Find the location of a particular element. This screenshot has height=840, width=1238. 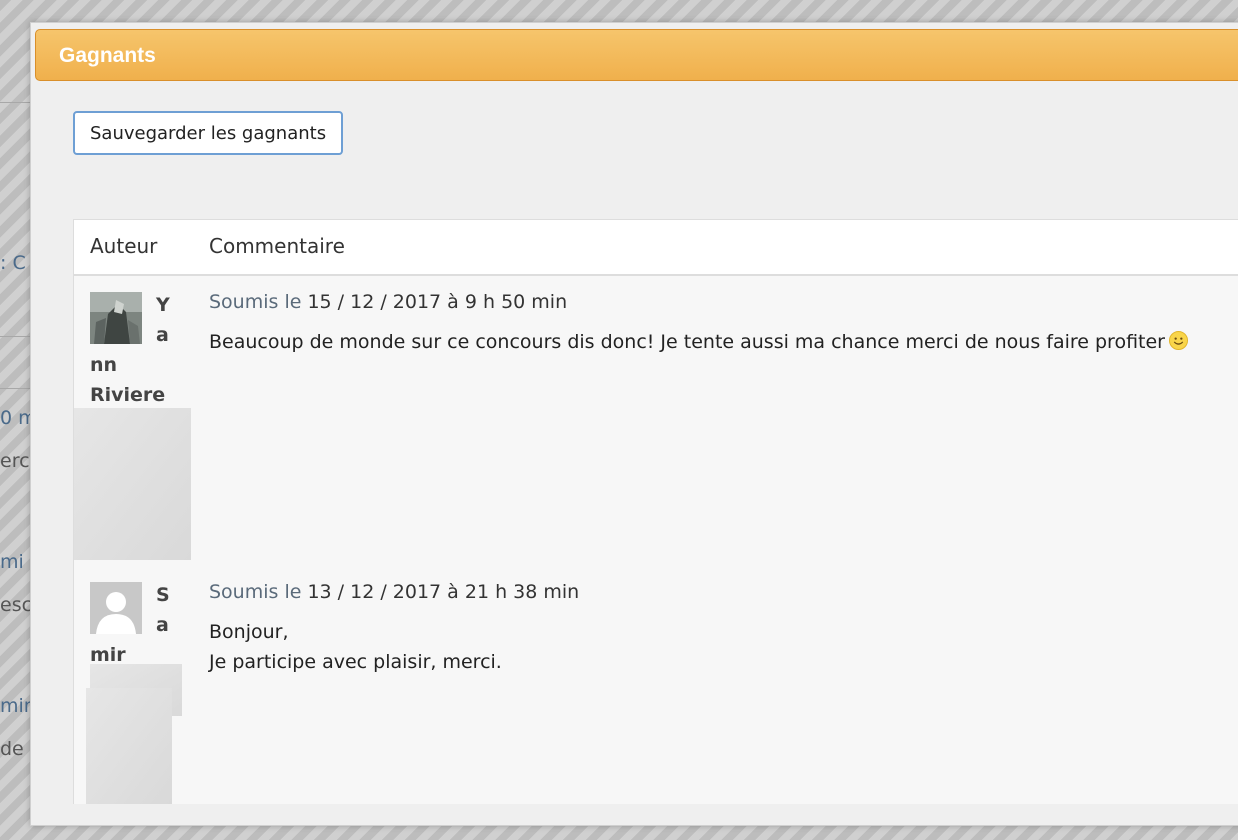

save-winners-button: Sauvegarder les gagnants is located at coordinates (208, 133).